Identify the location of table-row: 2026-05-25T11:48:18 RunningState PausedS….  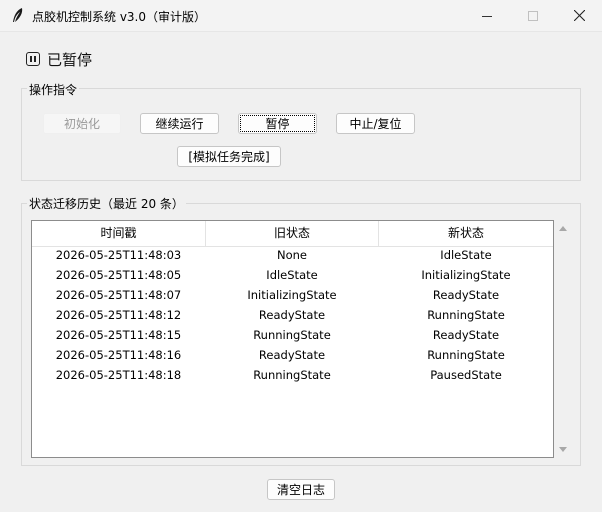
(292, 375).